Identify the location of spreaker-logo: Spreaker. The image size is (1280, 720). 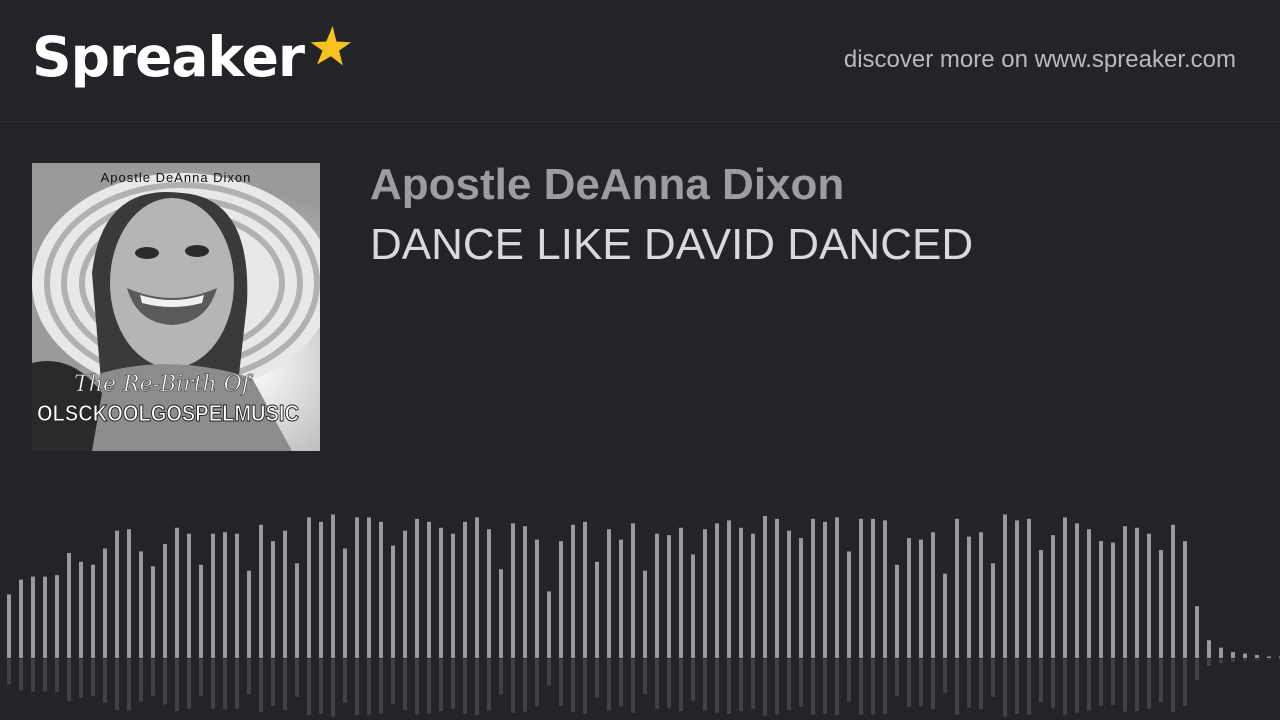
(192, 62).